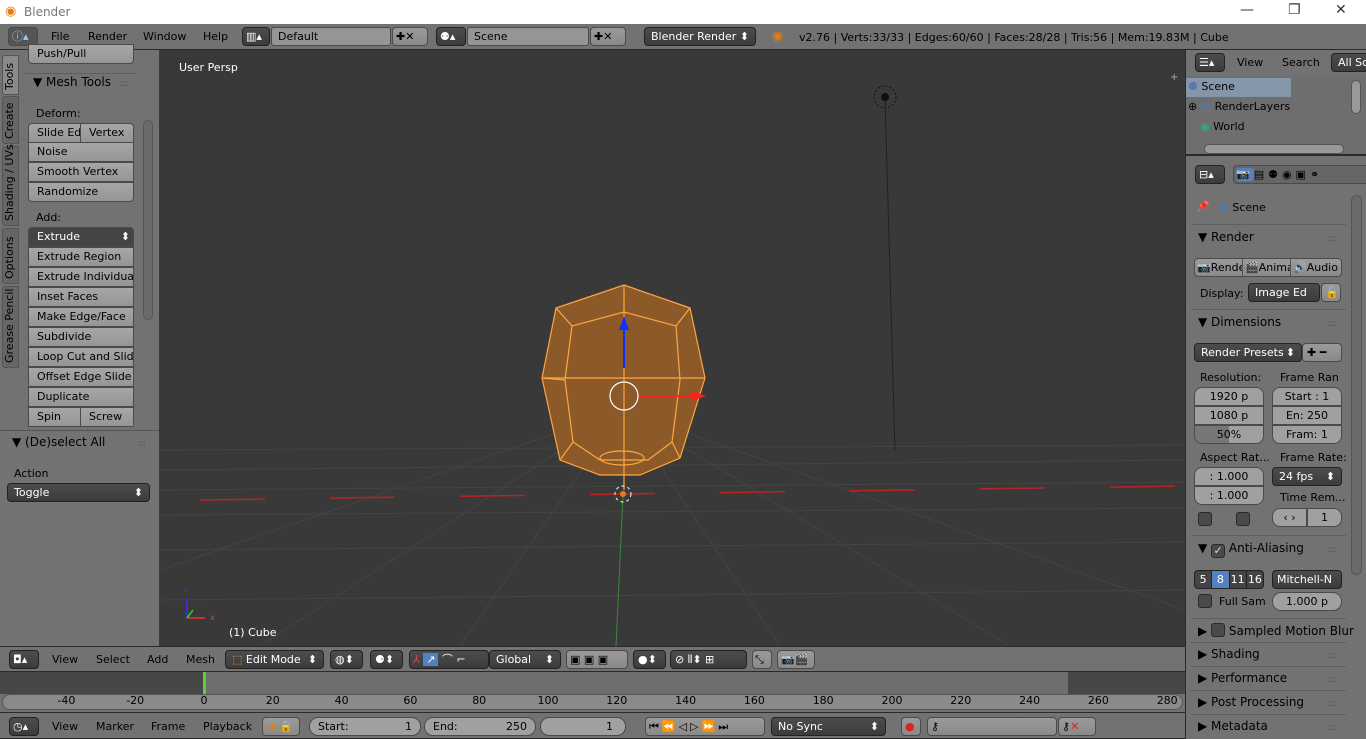 The image size is (1366, 739). I want to click on render-engine-select: Blender Render ⬍, so click(700, 36).